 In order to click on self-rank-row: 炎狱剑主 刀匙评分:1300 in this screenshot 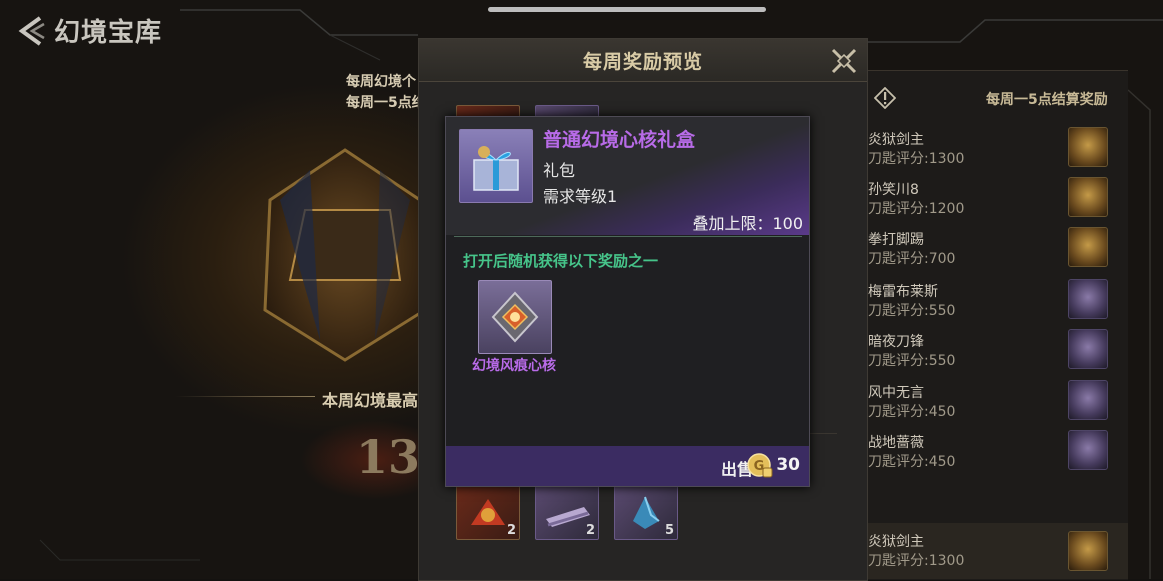, I will do `click(997, 551)`.